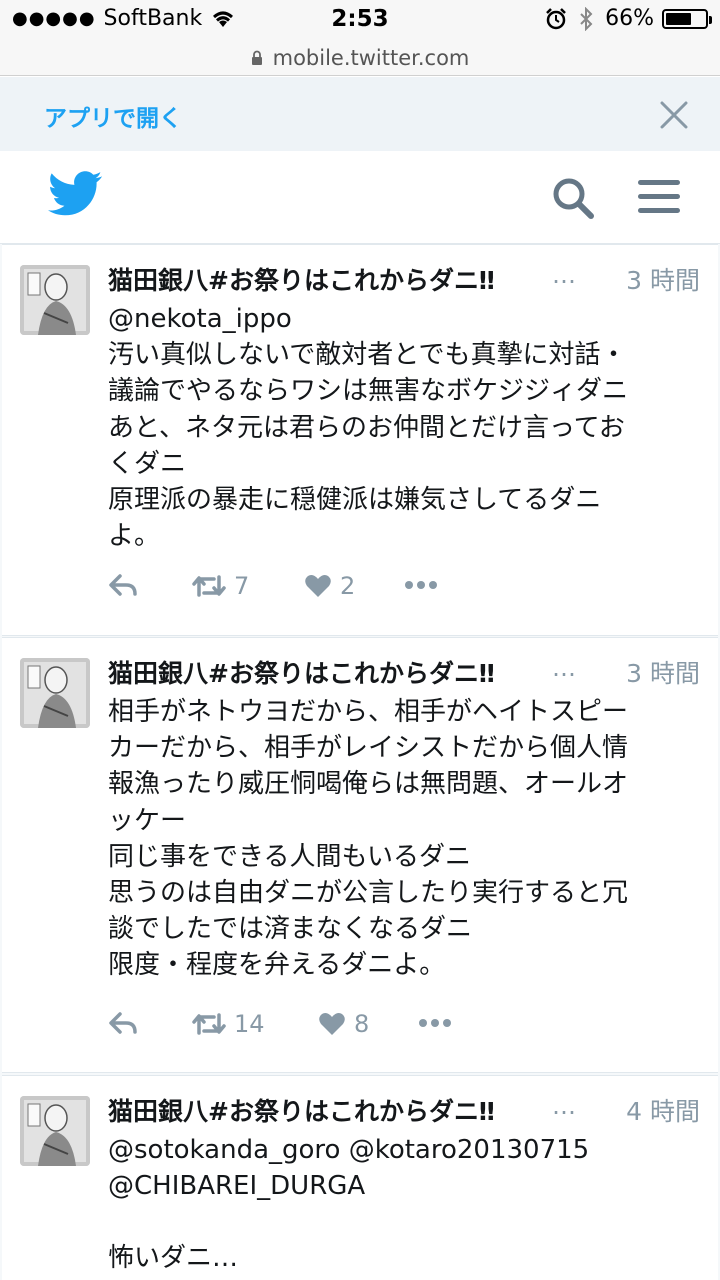  I want to click on status-right: 66%, so click(628, 18).